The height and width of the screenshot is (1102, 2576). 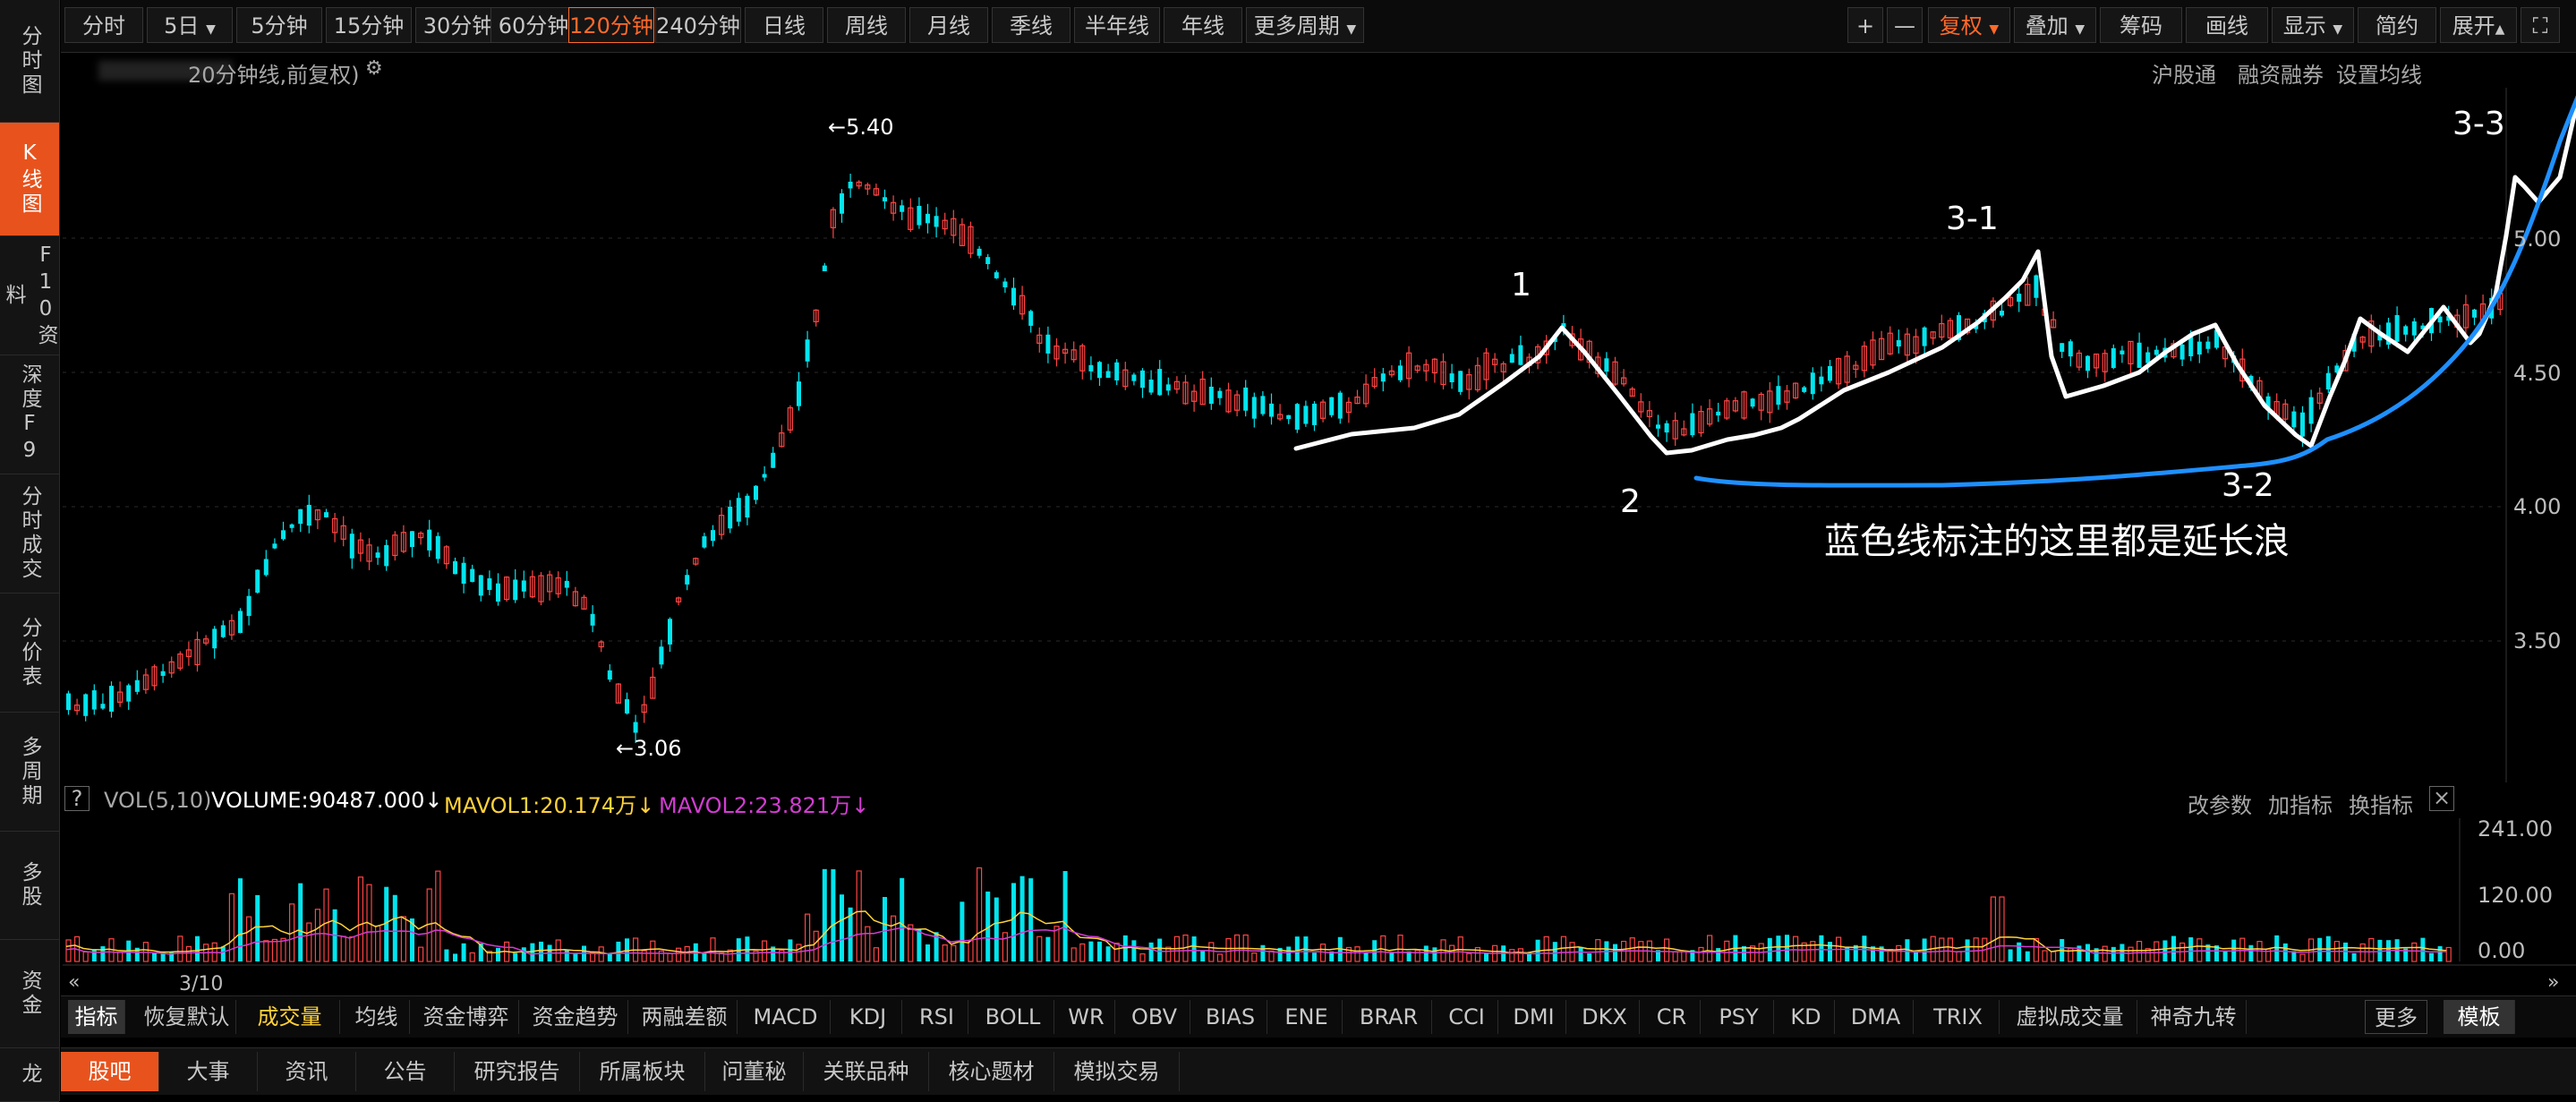 I want to click on tab-dma: DMA, so click(x=1876, y=1017).